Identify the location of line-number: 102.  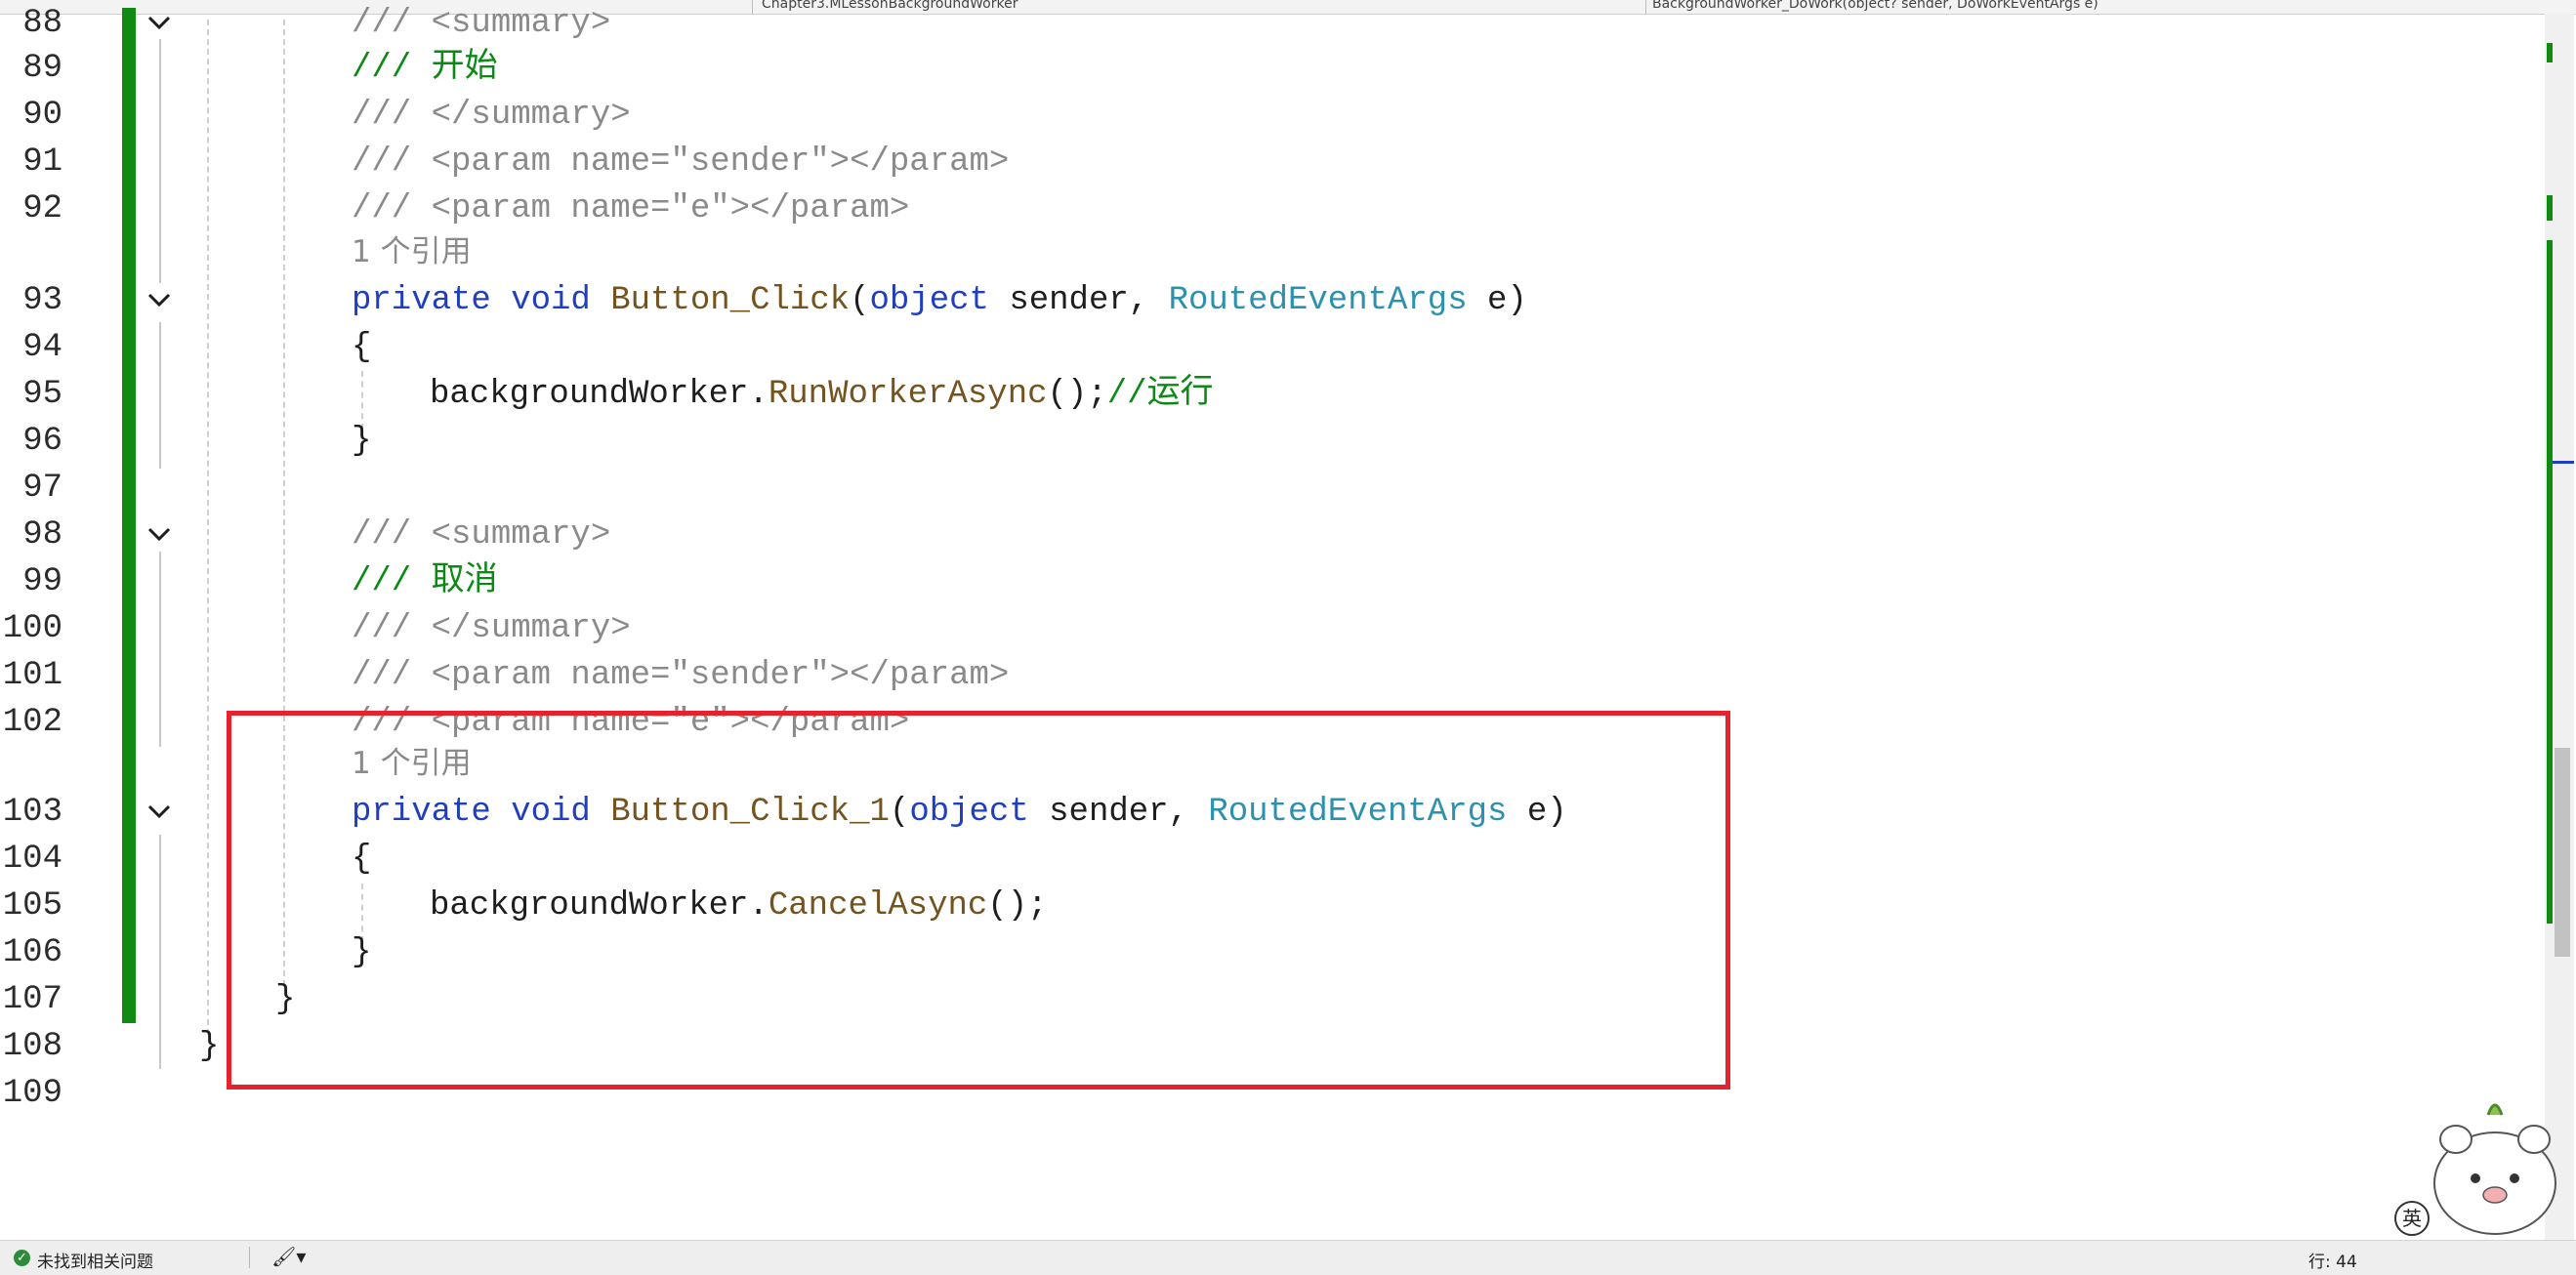
(32, 723).